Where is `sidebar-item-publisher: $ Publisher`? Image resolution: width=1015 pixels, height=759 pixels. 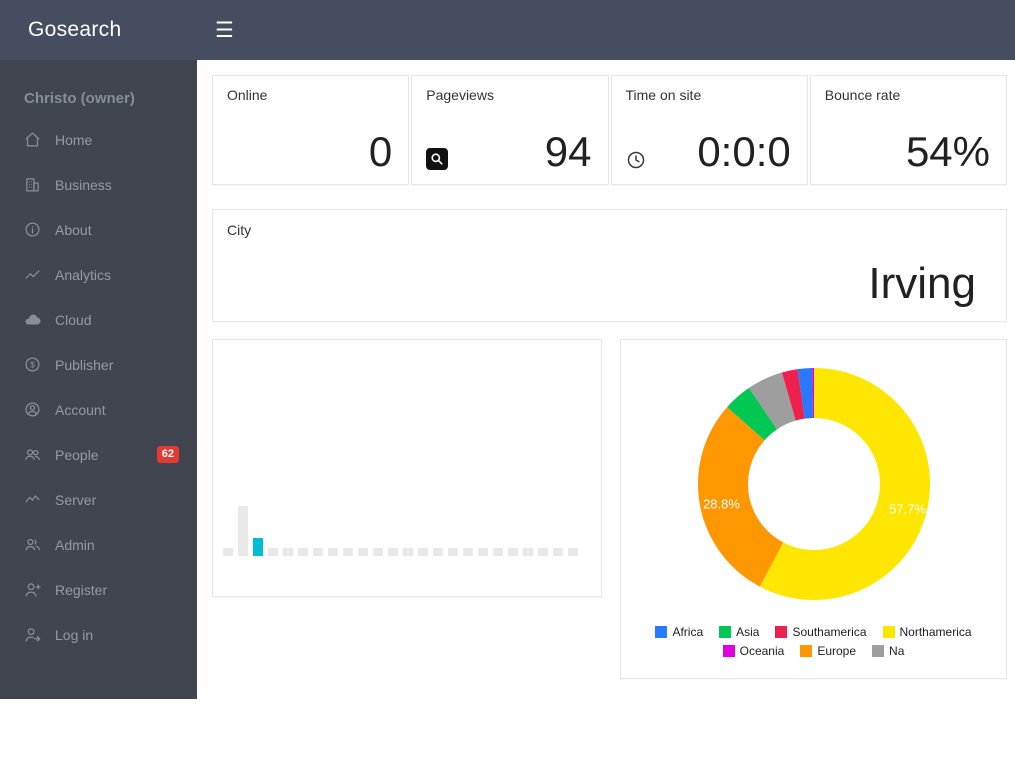 sidebar-item-publisher: $ Publisher is located at coordinates (98, 364).